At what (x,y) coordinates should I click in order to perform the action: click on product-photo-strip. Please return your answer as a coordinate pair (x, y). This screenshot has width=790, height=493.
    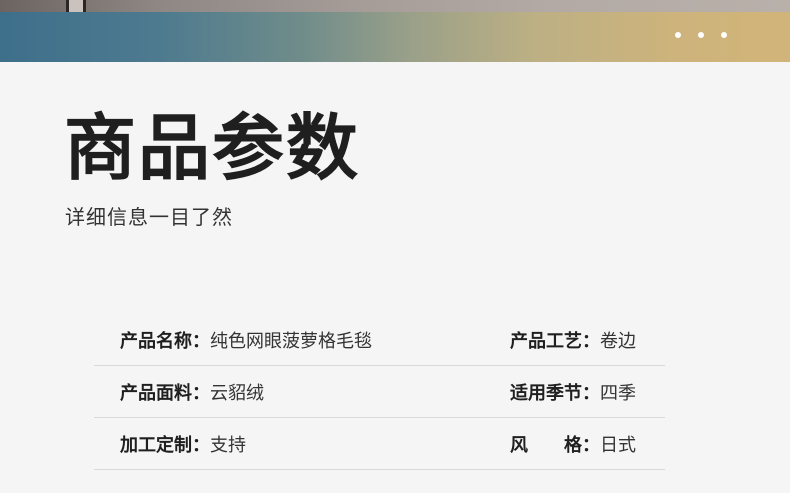
    Looking at the image, I should click on (395, 6).